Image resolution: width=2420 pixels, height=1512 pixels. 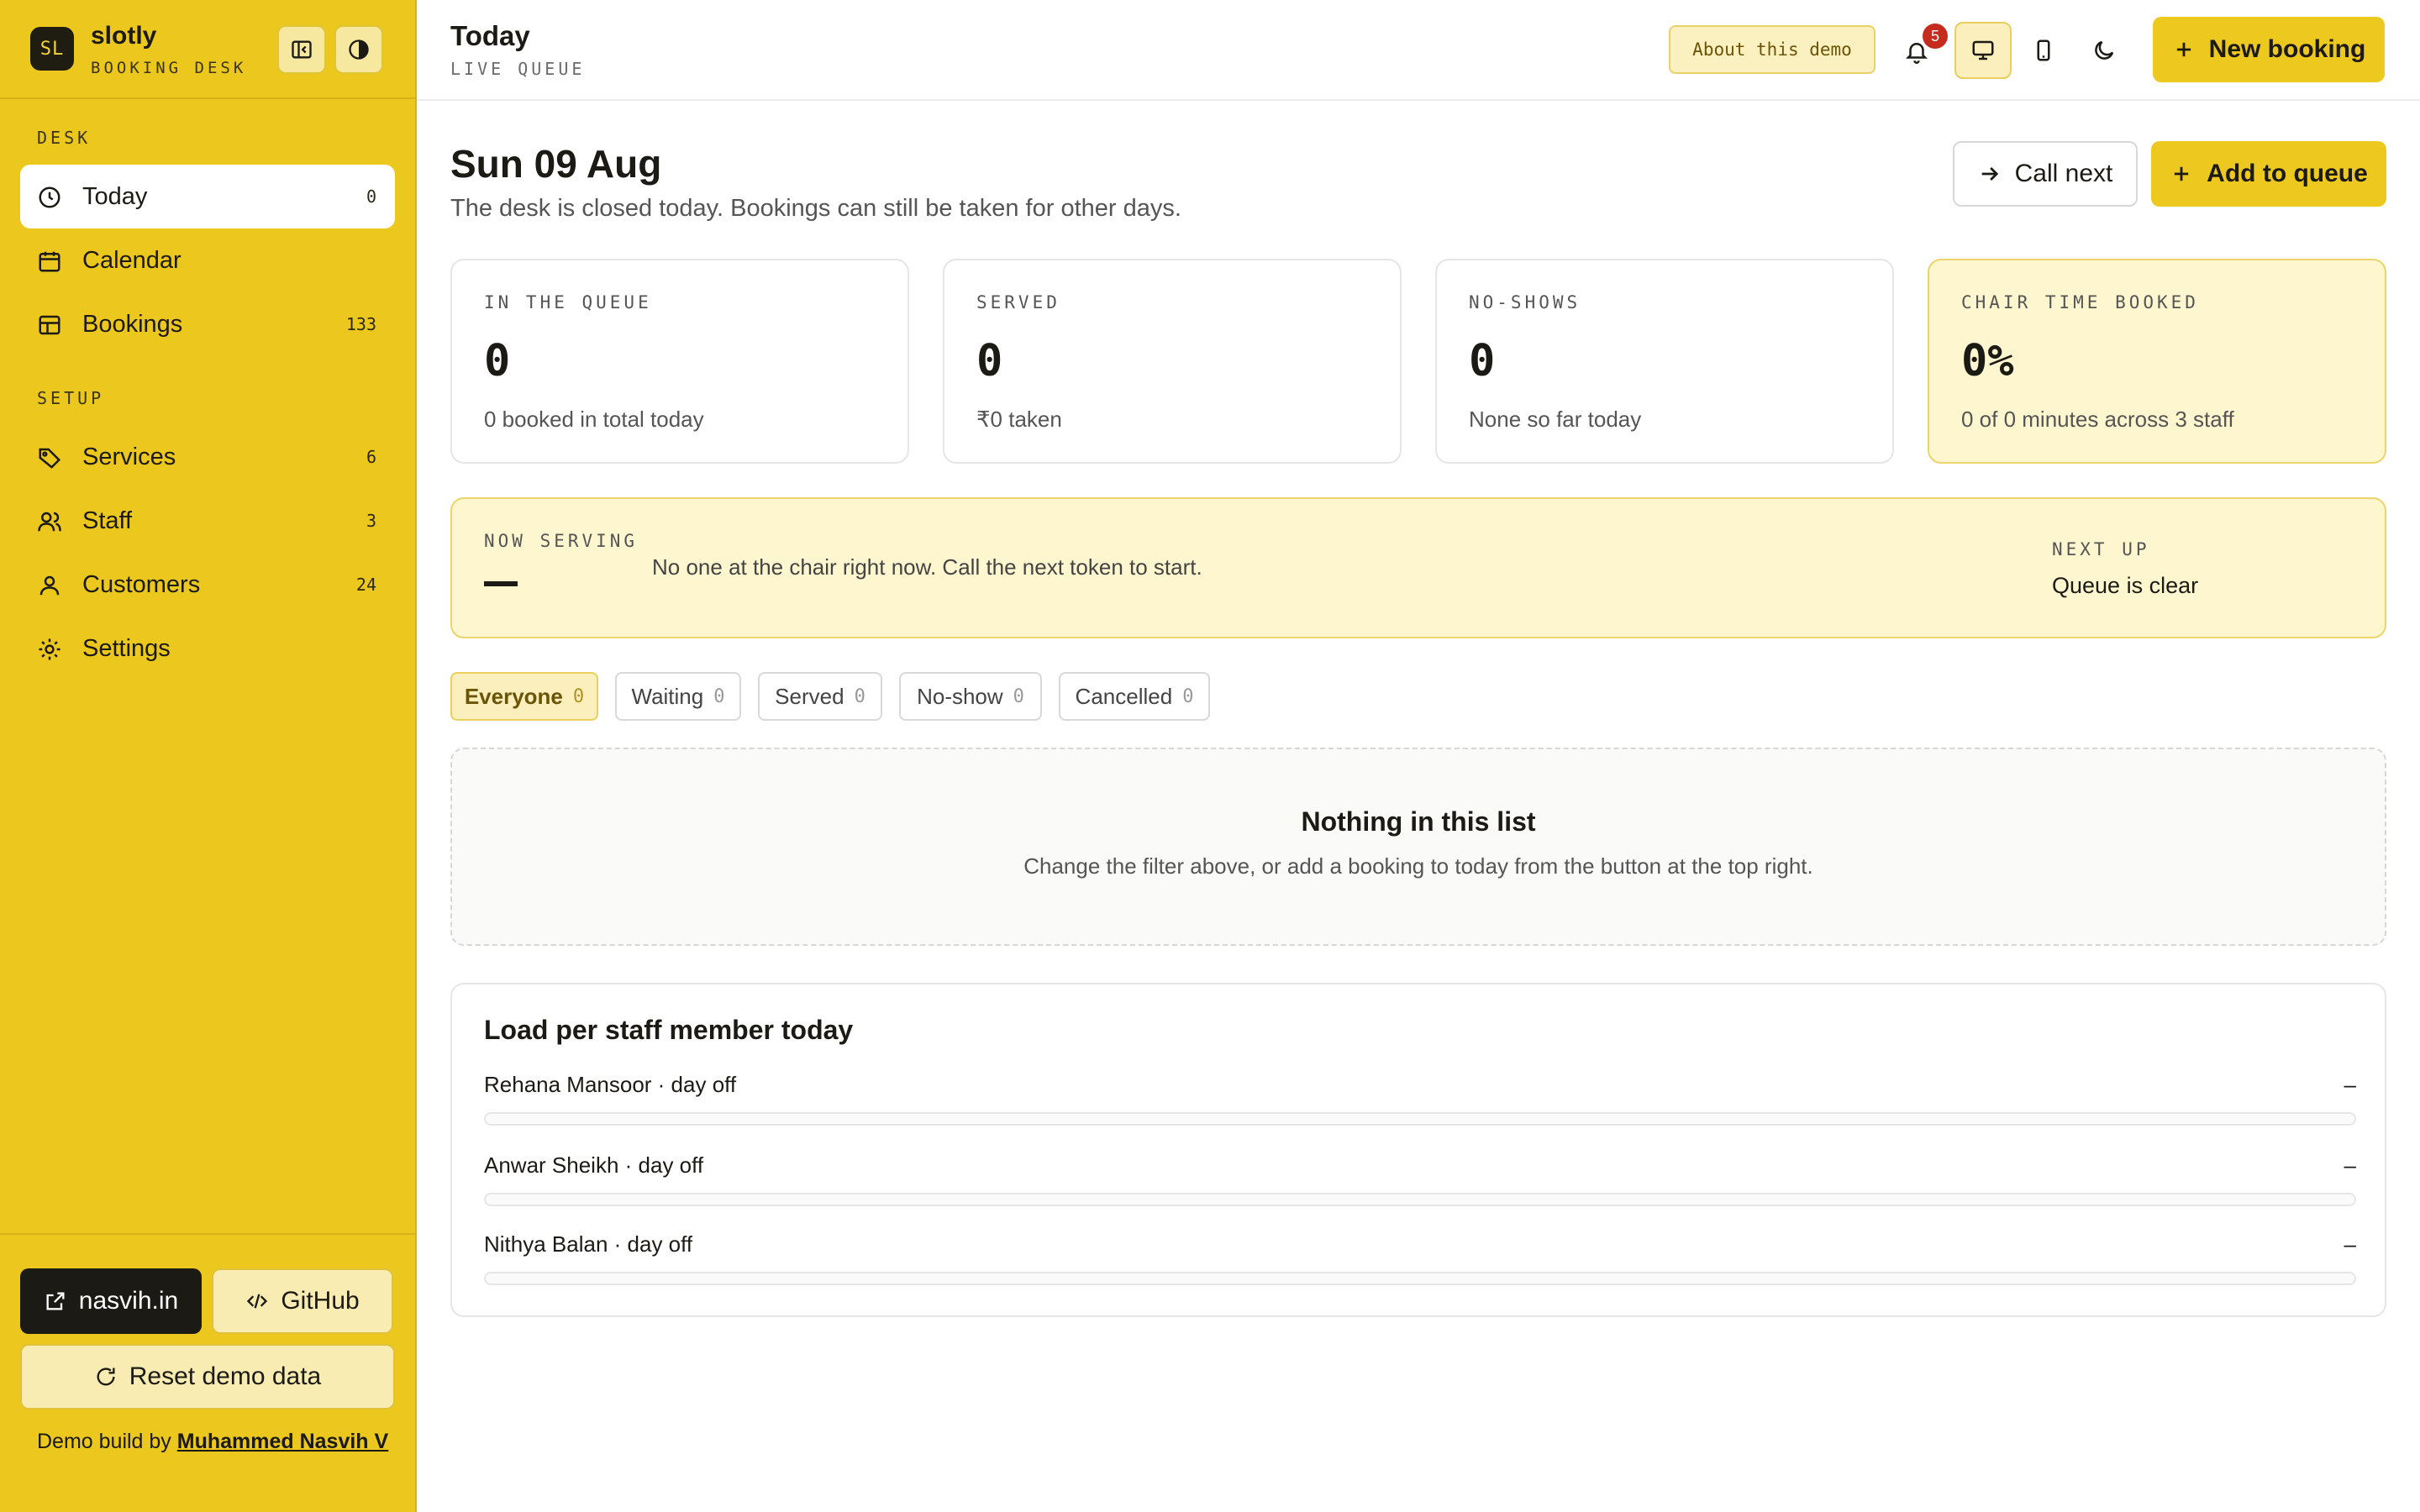 I want to click on site-link-label: nasvih.in, so click(x=128, y=1301).